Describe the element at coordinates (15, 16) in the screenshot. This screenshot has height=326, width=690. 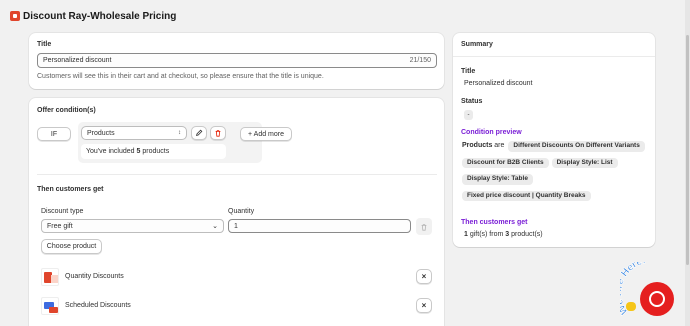
I see `app-logo-icon` at that location.